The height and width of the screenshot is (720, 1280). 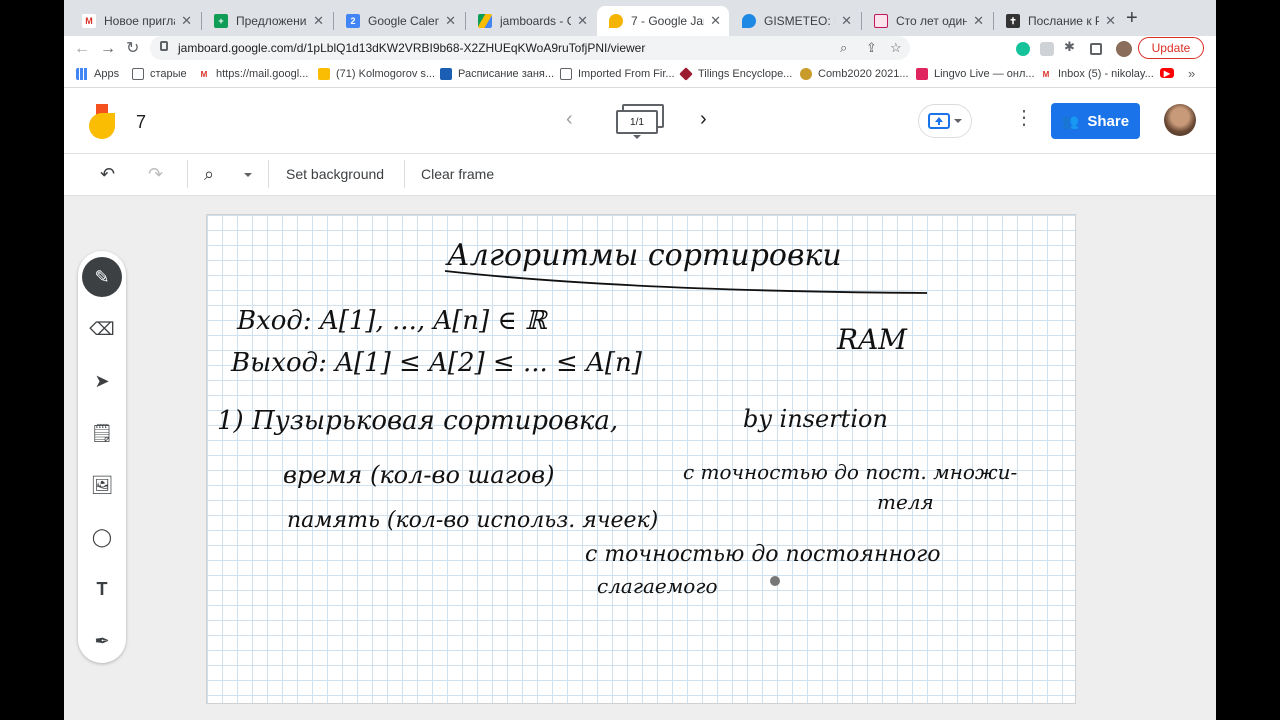 What do you see at coordinates (1024, 118) in the screenshot?
I see `more-vert-icon: ⋮` at bounding box center [1024, 118].